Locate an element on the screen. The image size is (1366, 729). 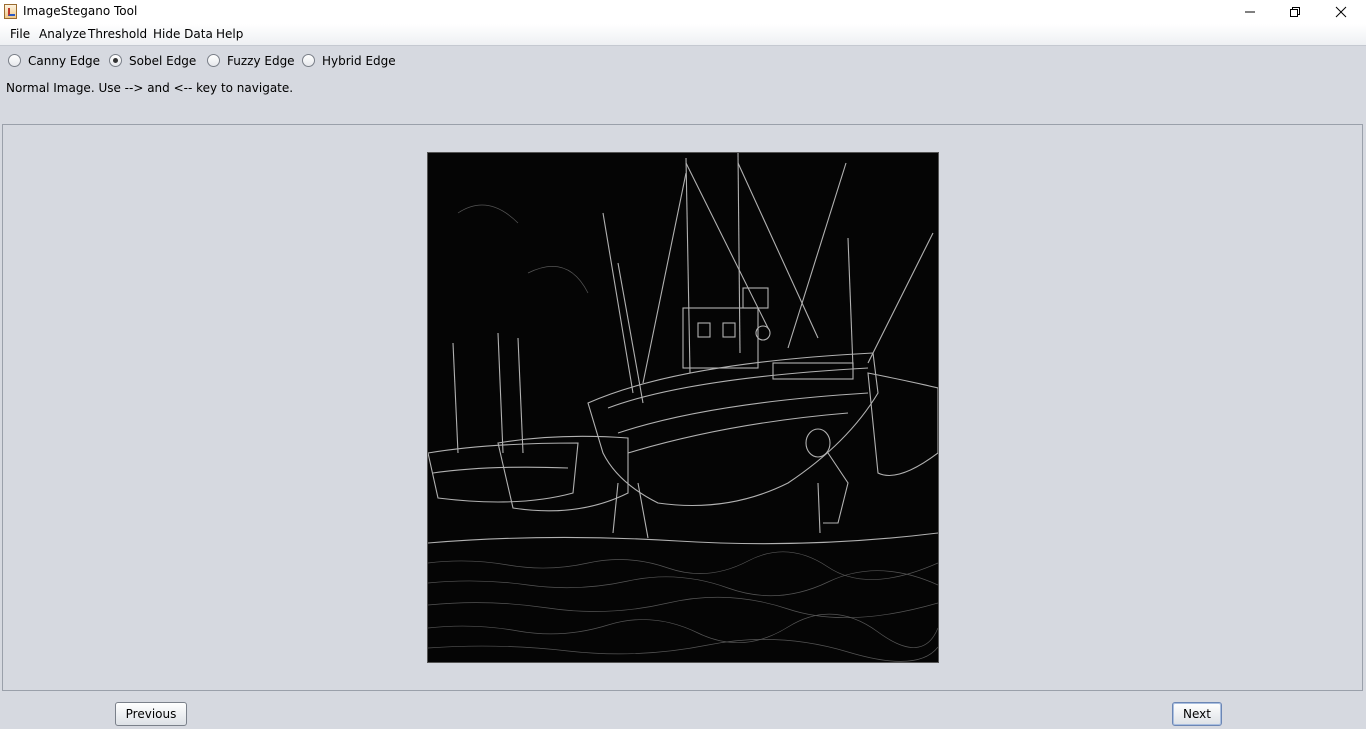
radio-canny-edge is located at coordinates (14, 60).